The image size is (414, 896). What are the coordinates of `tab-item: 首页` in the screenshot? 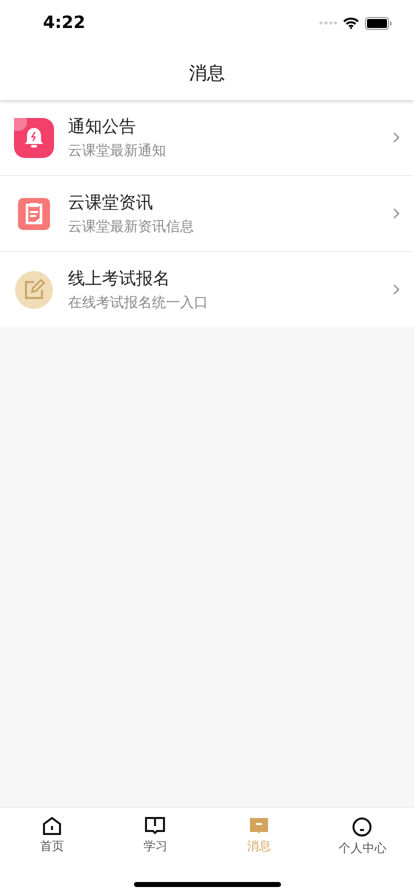 It's located at (52, 837).